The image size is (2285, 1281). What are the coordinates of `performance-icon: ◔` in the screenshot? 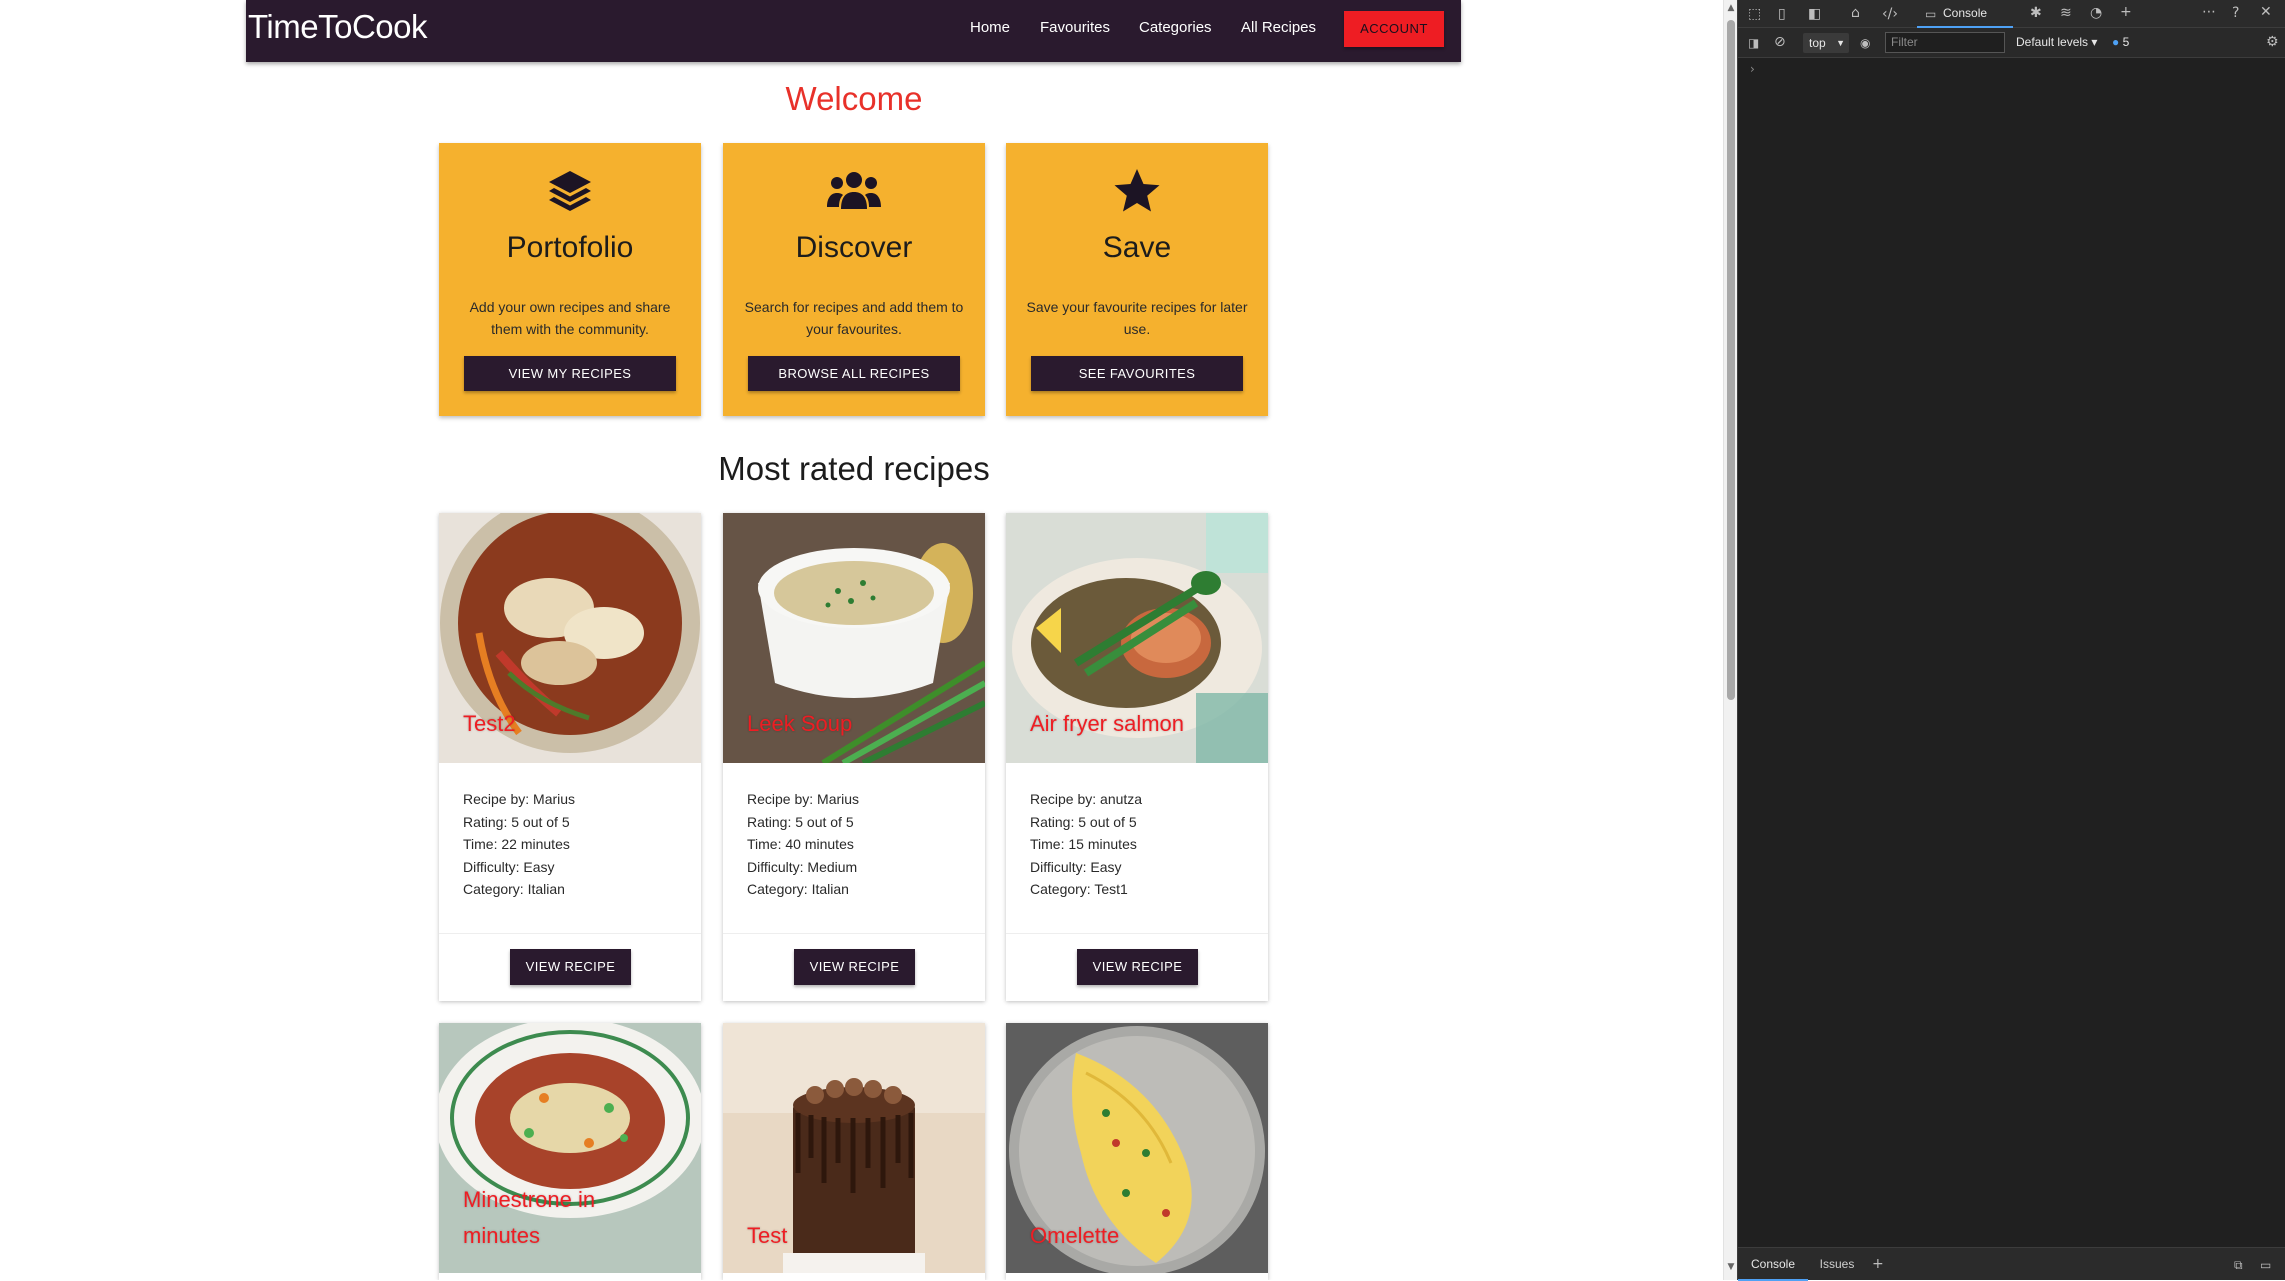 It's located at (2096, 13).